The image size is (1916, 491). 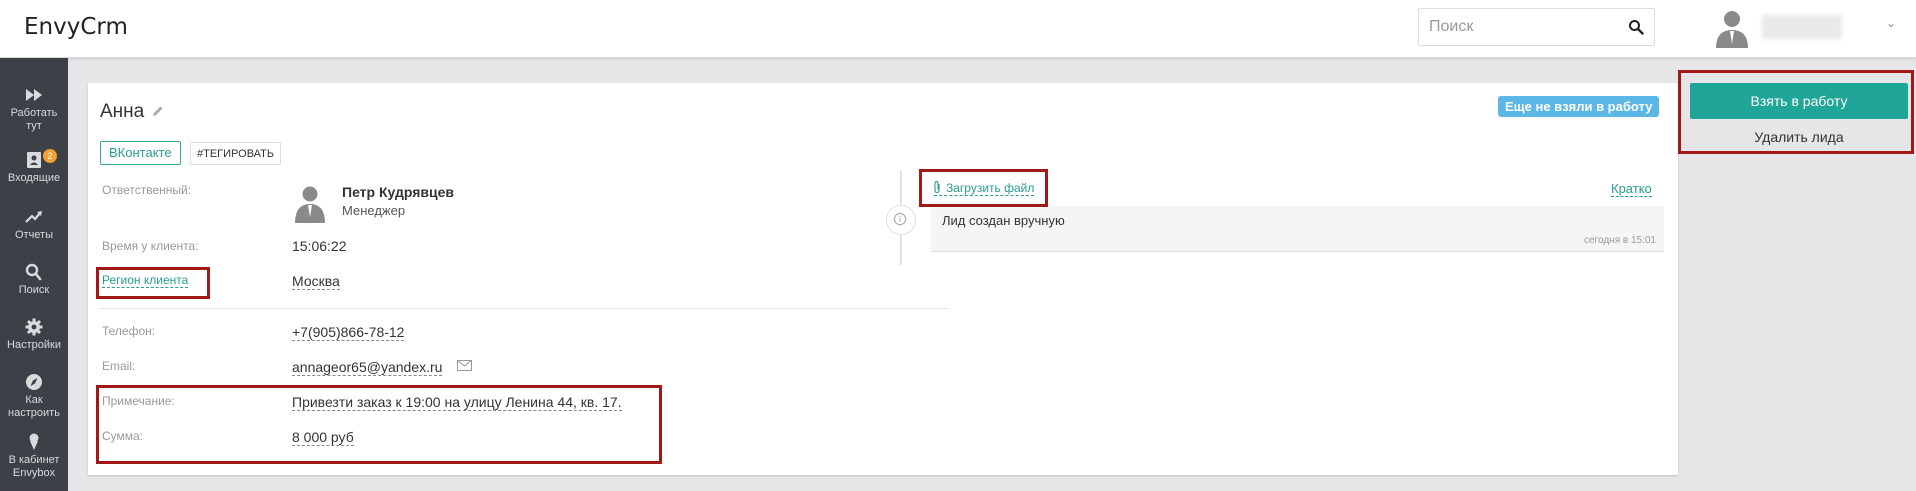 What do you see at coordinates (1802, 27) in the screenshot?
I see `user-name-hidden` at bounding box center [1802, 27].